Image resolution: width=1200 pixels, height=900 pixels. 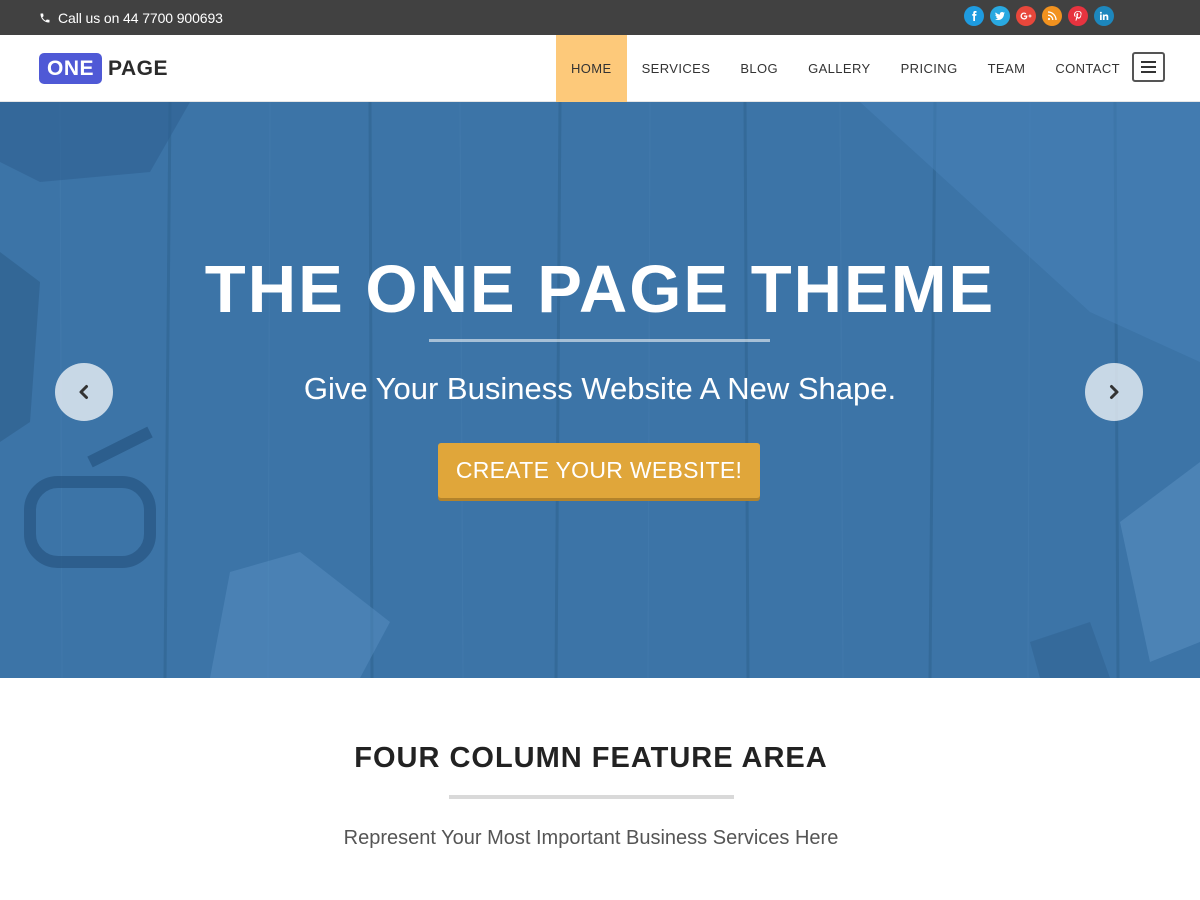 I want to click on chevron-left-icon, so click(x=83, y=392).